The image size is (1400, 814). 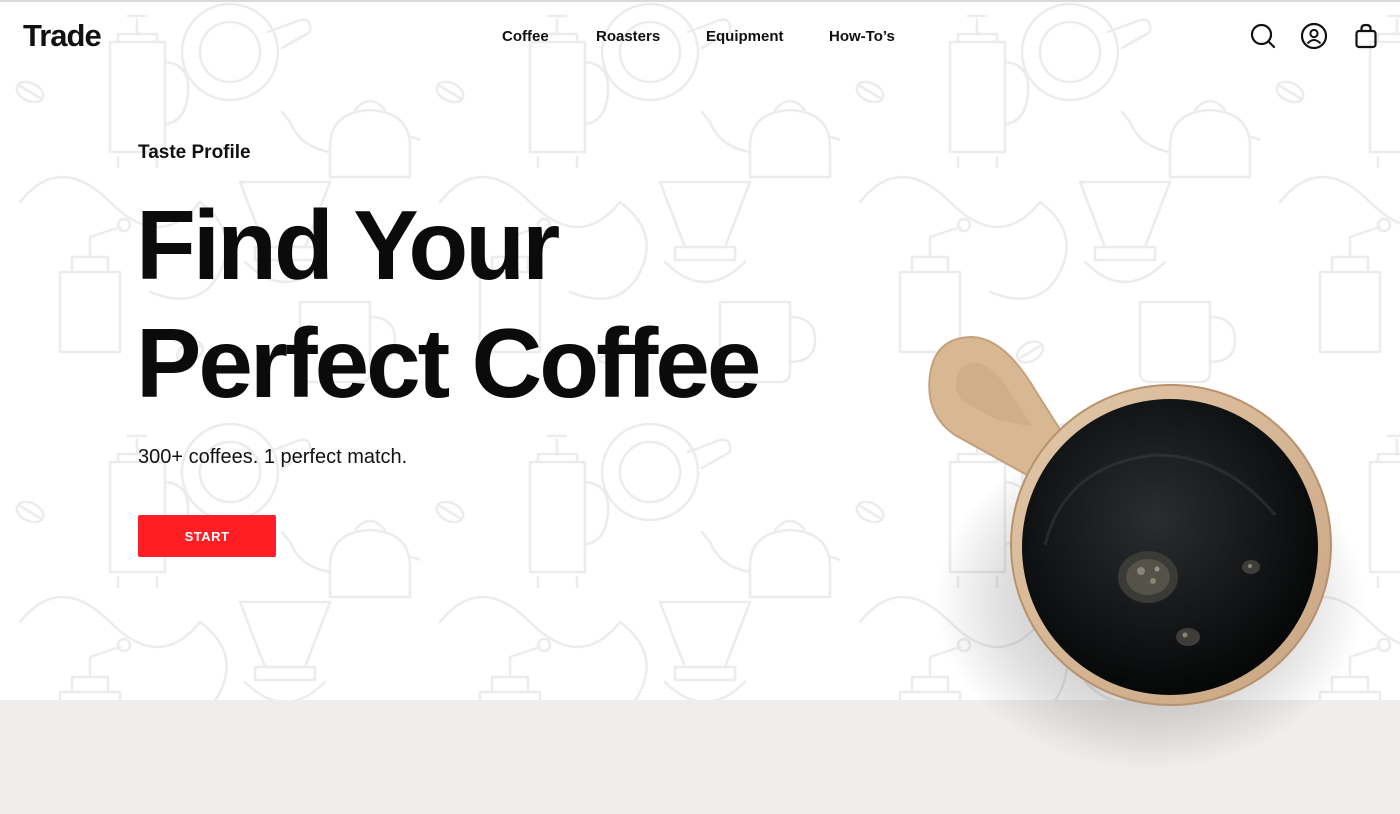 What do you see at coordinates (448, 363) in the screenshot?
I see `hero-headline-line-2: Perfect Coffee` at bounding box center [448, 363].